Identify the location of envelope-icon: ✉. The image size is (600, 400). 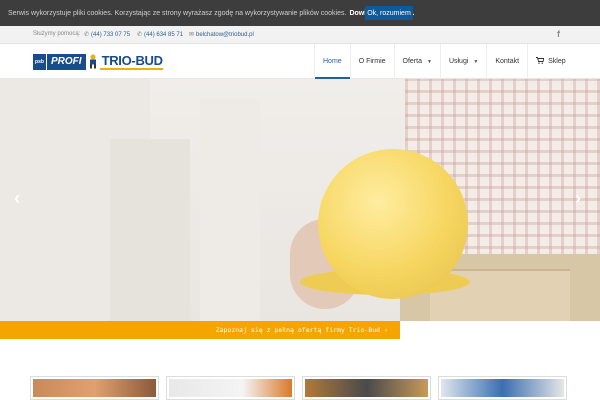
(192, 35).